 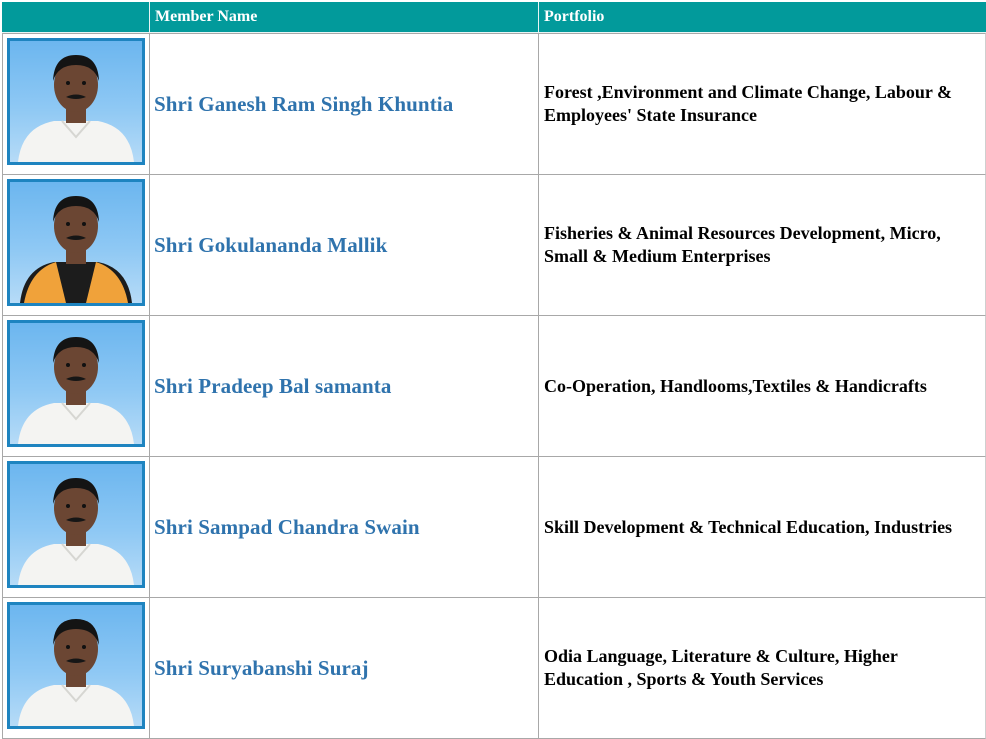 What do you see at coordinates (287, 527) in the screenshot?
I see `member-name-link: Shri Sampad Chandra Swain` at bounding box center [287, 527].